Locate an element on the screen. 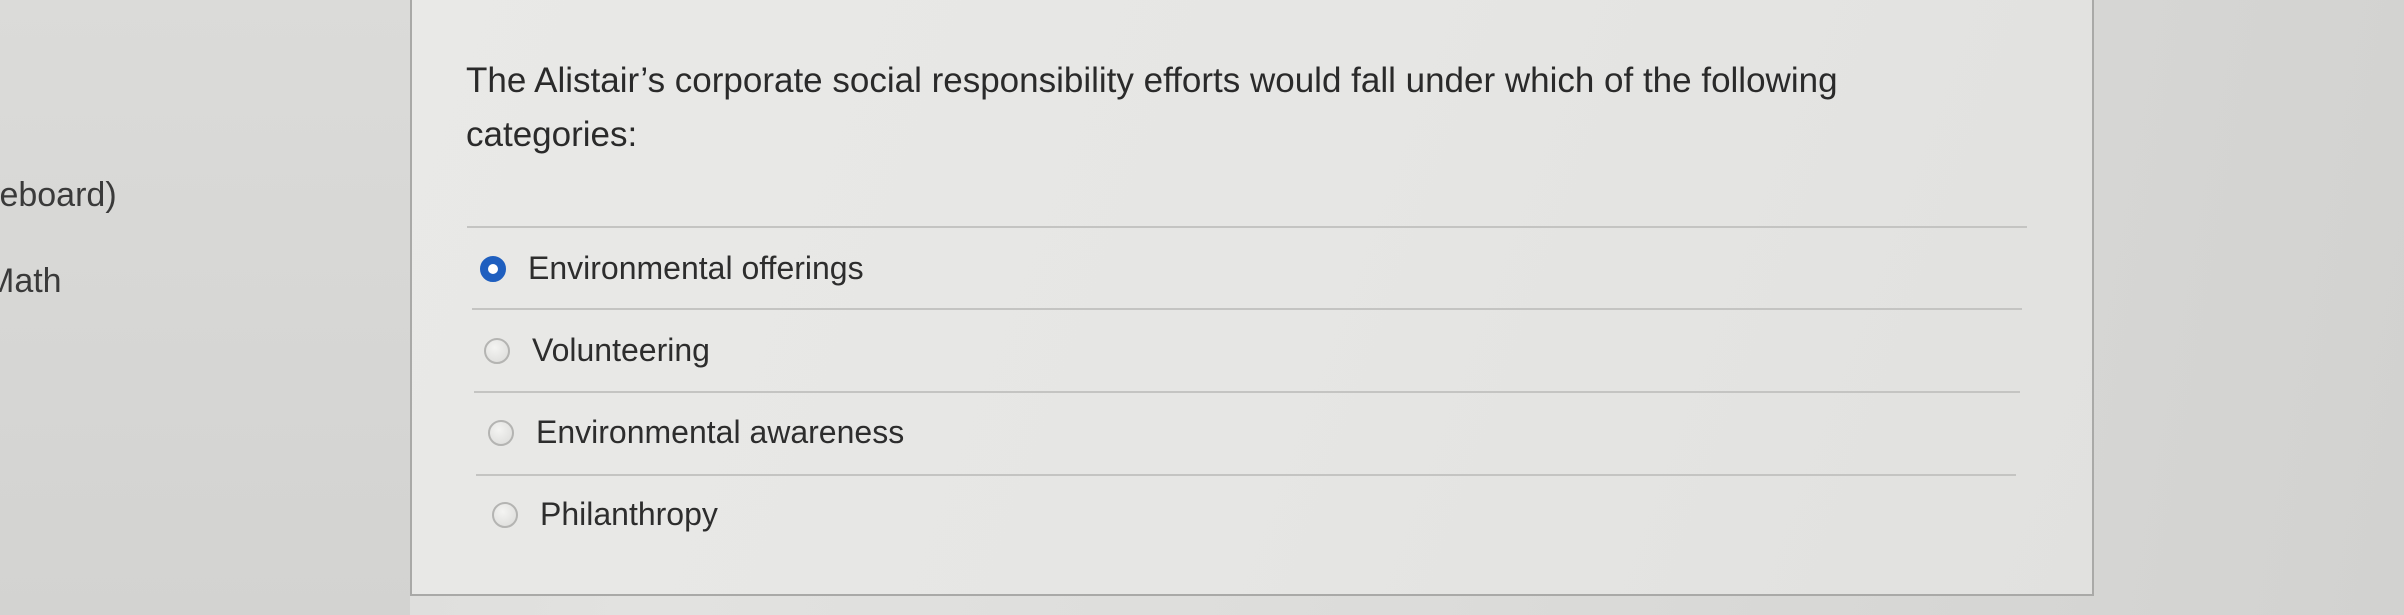 The image size is (2404, 615). answer-option-philanthropy: Philanthropy is located at coordinates (605, 514).